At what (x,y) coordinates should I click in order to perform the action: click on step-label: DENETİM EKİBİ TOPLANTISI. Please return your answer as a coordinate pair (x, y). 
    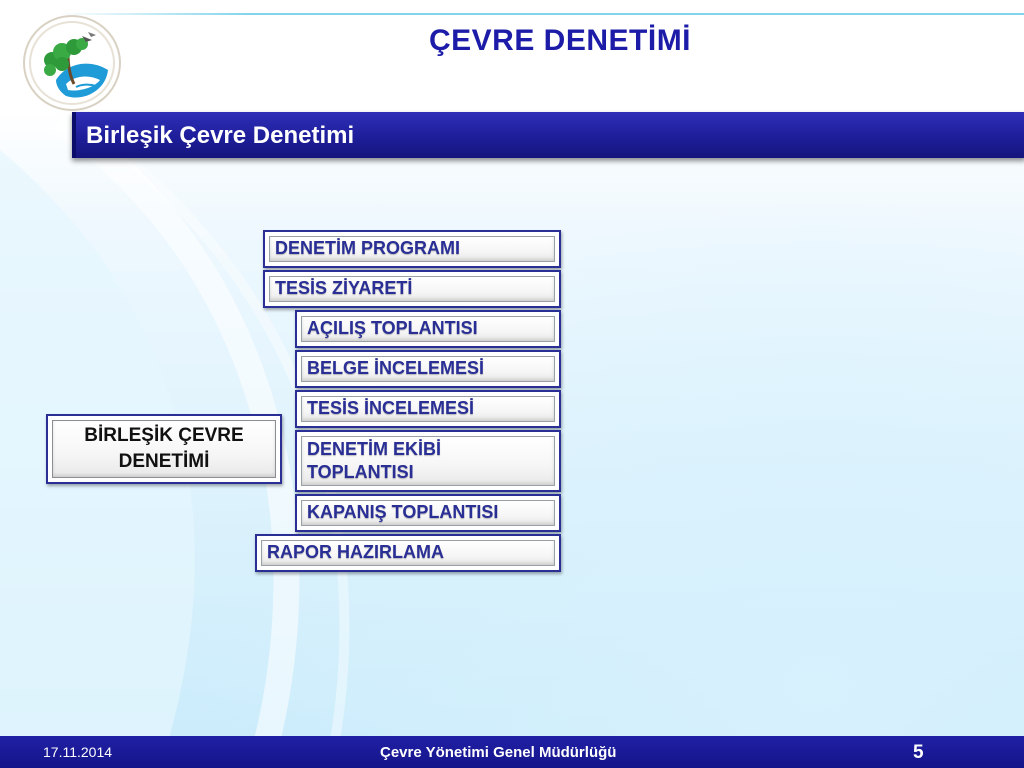
    Looking at the image, I should click on (374, 460).